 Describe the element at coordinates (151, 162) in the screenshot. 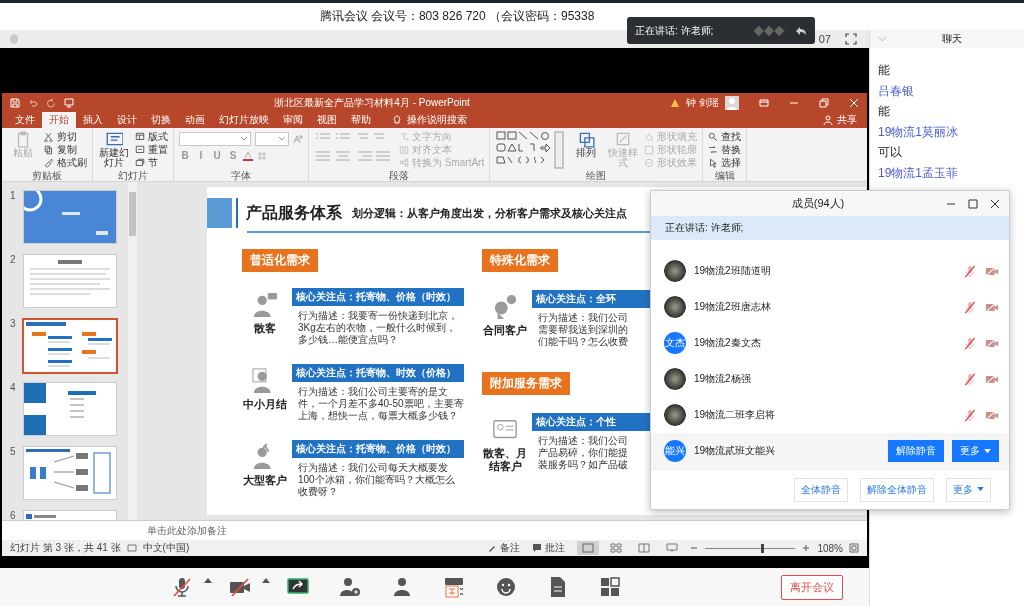

I see `ribbon-button: 节` at that location.